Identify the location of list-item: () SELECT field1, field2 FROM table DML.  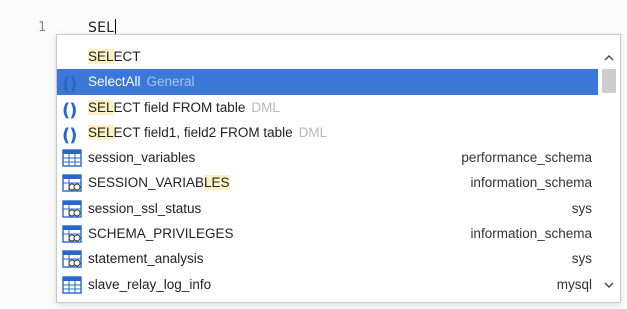
(327, 132).